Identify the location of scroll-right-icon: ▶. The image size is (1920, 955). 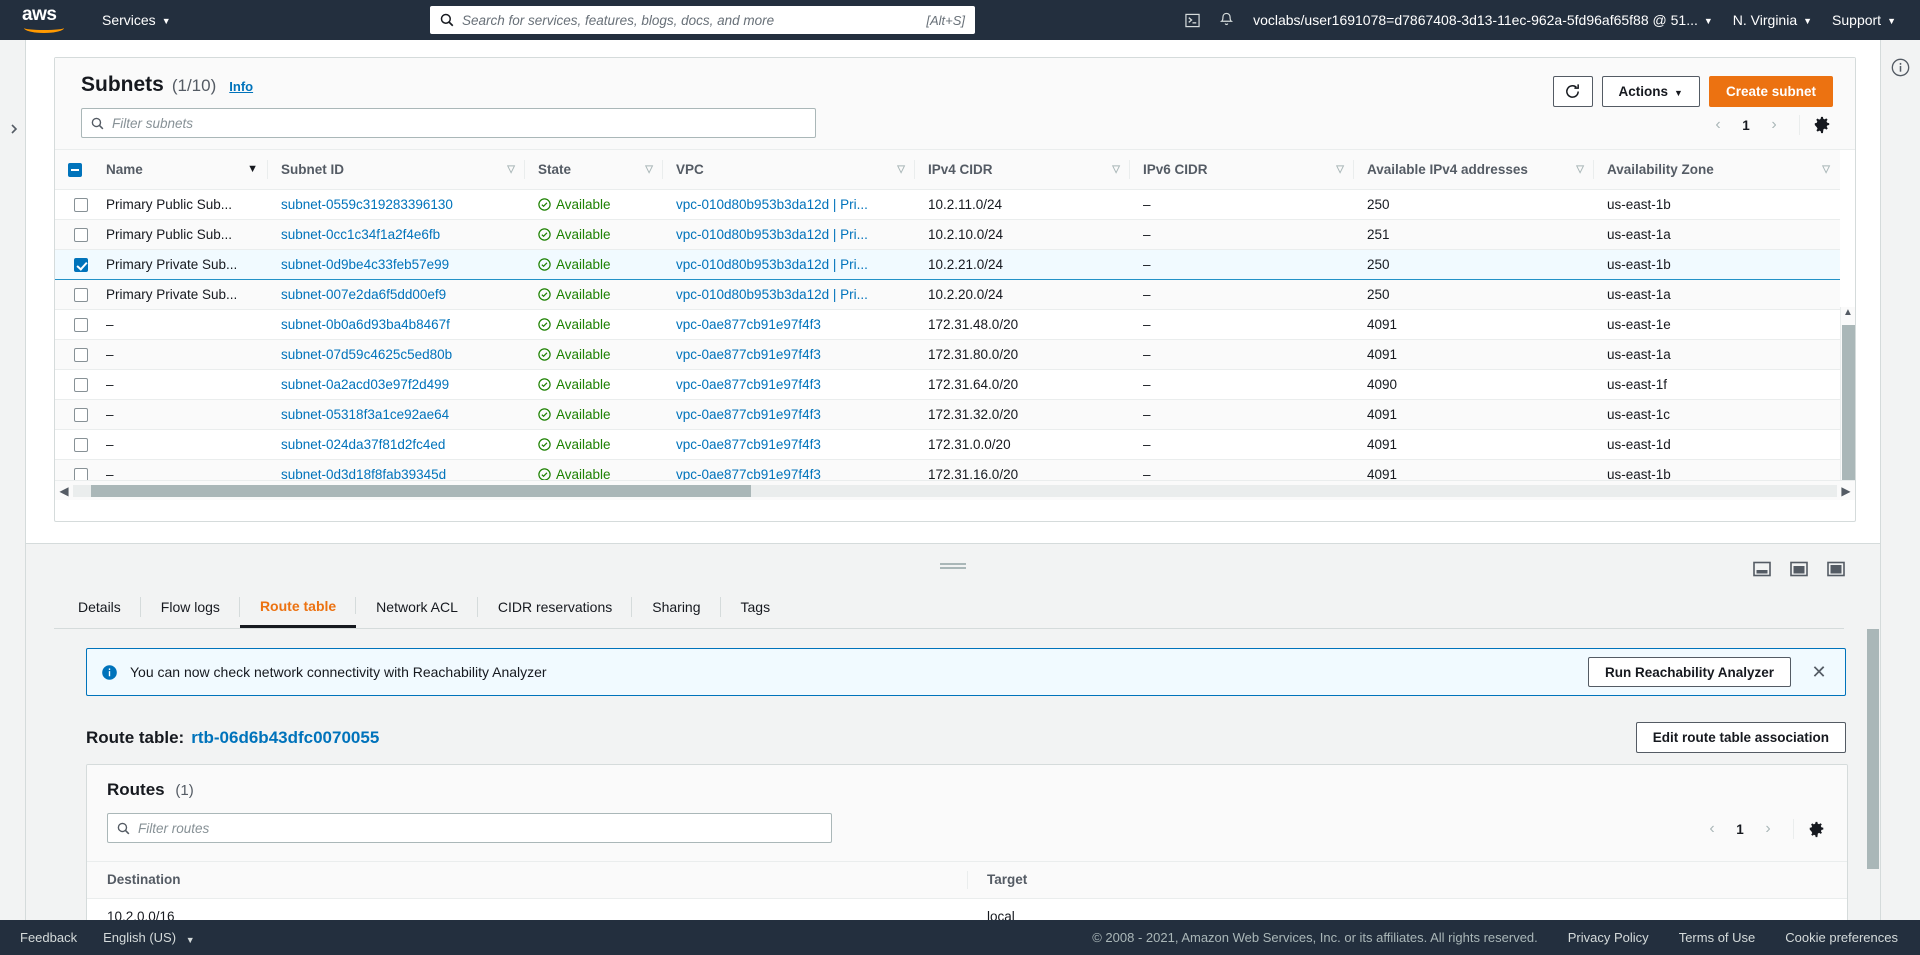
(1846, 491).